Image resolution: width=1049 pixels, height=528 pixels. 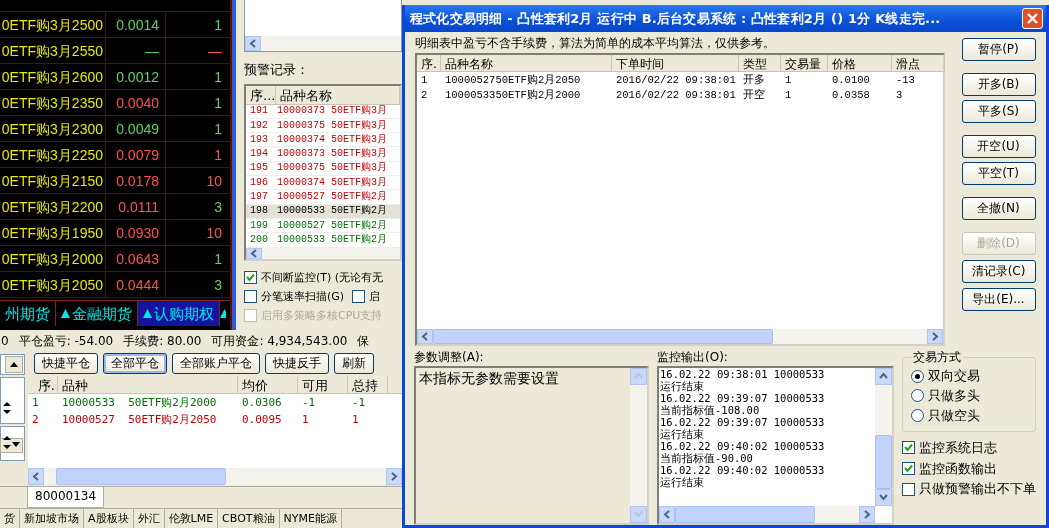 I want to click on contract-name: 0ETF购3月2250, so click(x=53, y=154).